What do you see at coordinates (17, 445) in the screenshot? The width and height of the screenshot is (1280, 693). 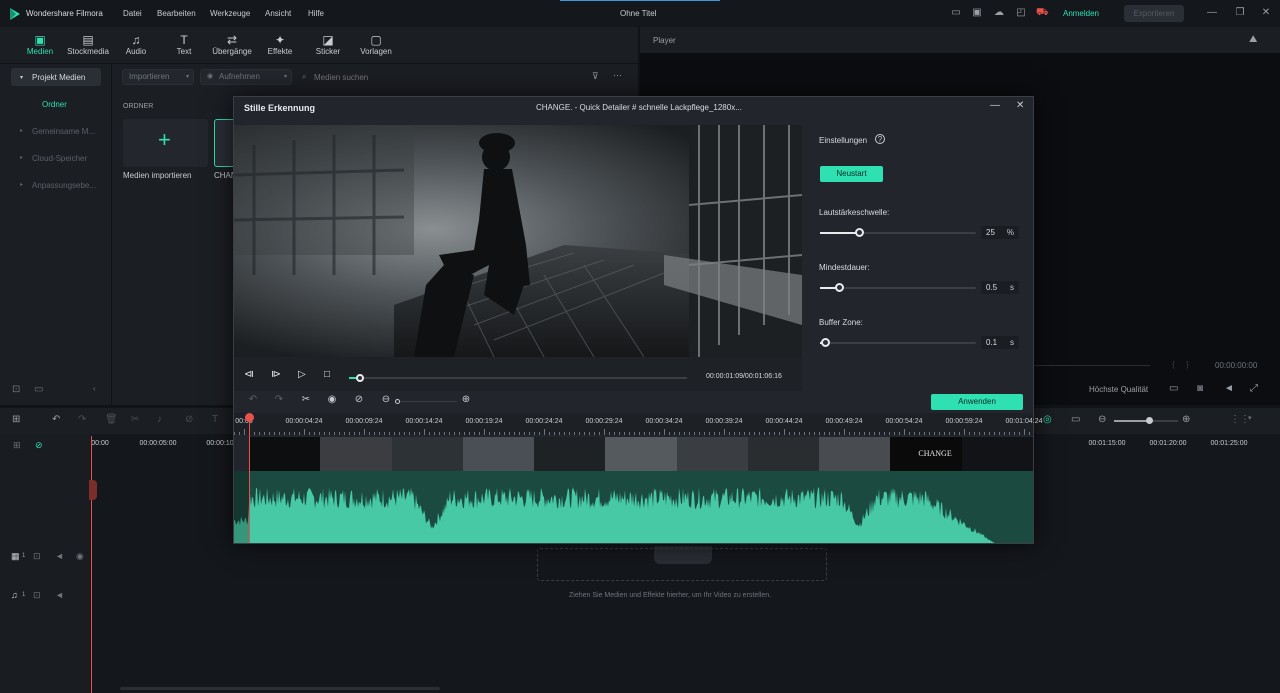 I see `add-track-icon: ⊞` at bounding box center [17, 445].